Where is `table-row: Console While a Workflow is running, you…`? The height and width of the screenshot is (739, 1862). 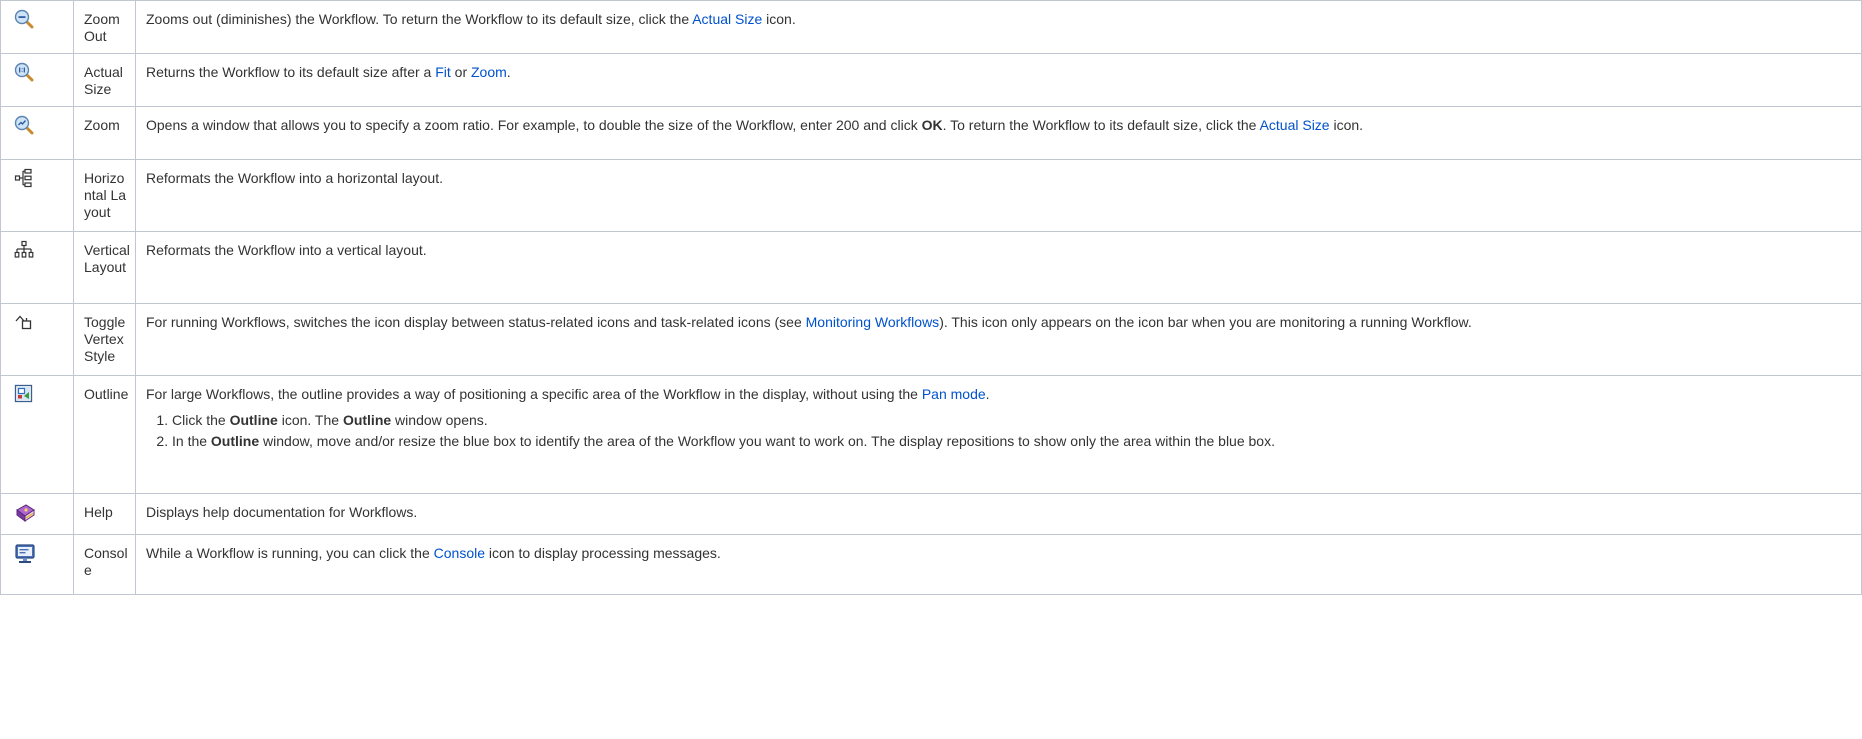 table-row: Console While a Workflow is running, you… is located at coordinates (931, 564).